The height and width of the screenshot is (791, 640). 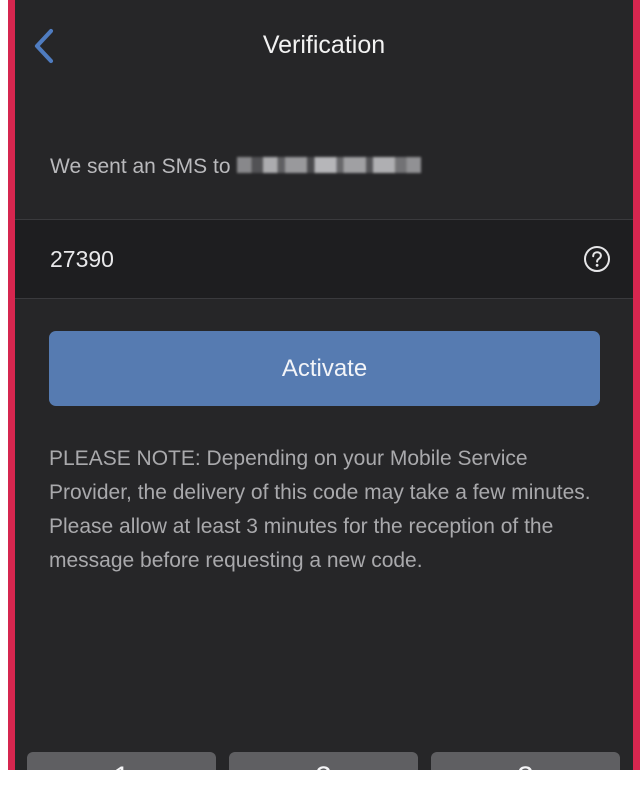 I want to click on verification-code-input, so click(x=300, y=259).